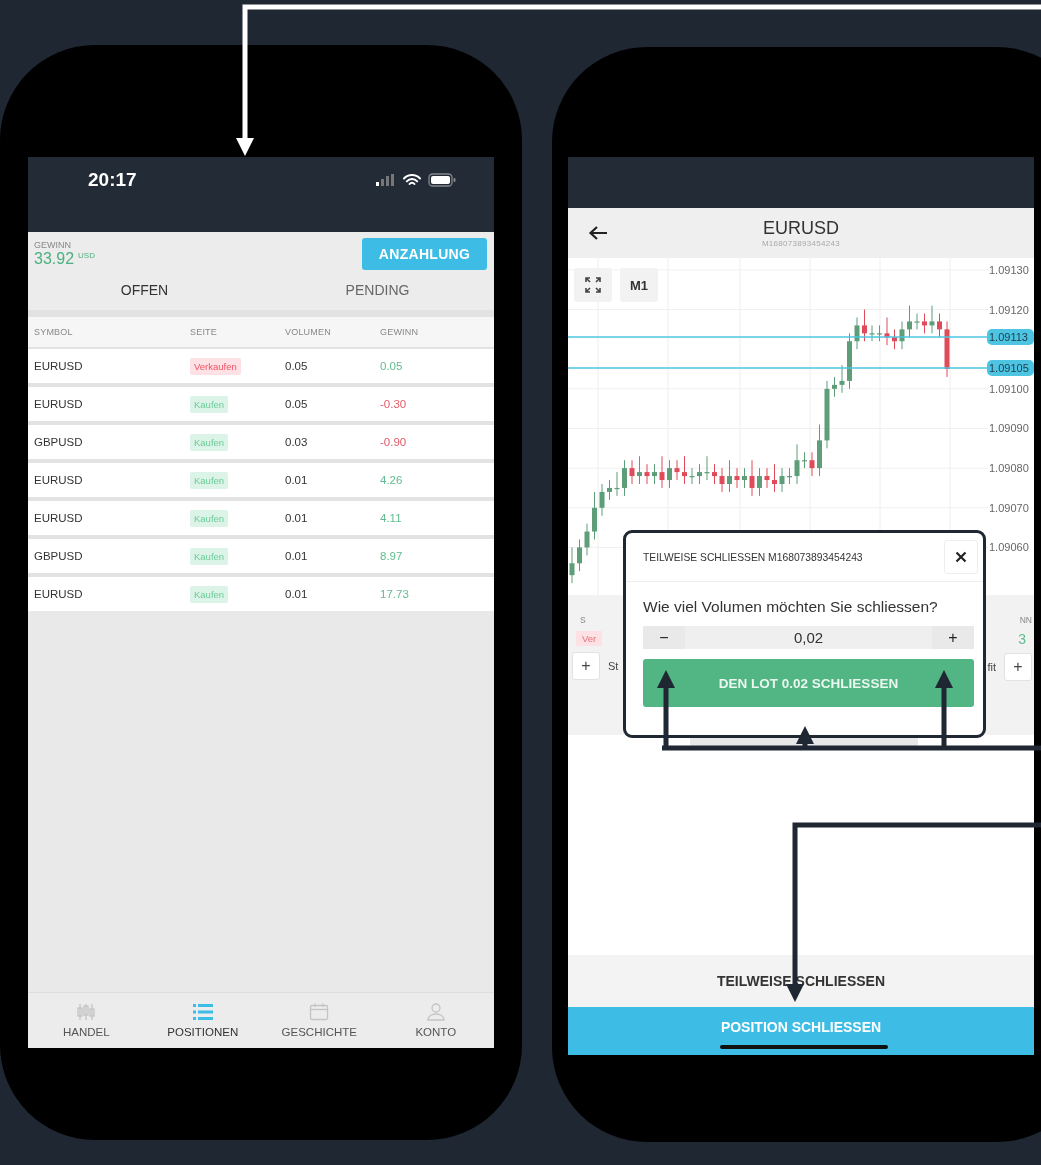  I want to click on timeframe-button: M1, so click(639, 285).